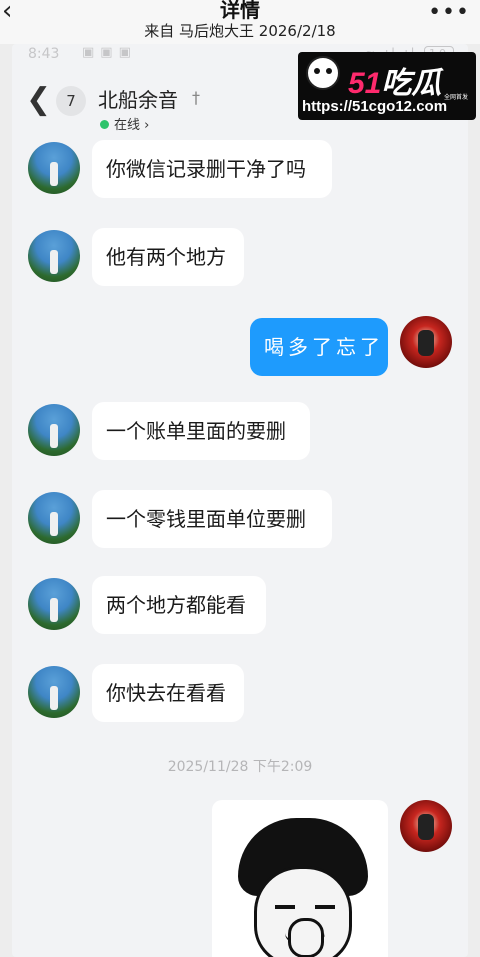 This screenshot has width=480, height=957. Describe the element at coordinates (212, 519) in the screenshot. I see `message-bubble: 一个零钱里面单位要删` at that location.